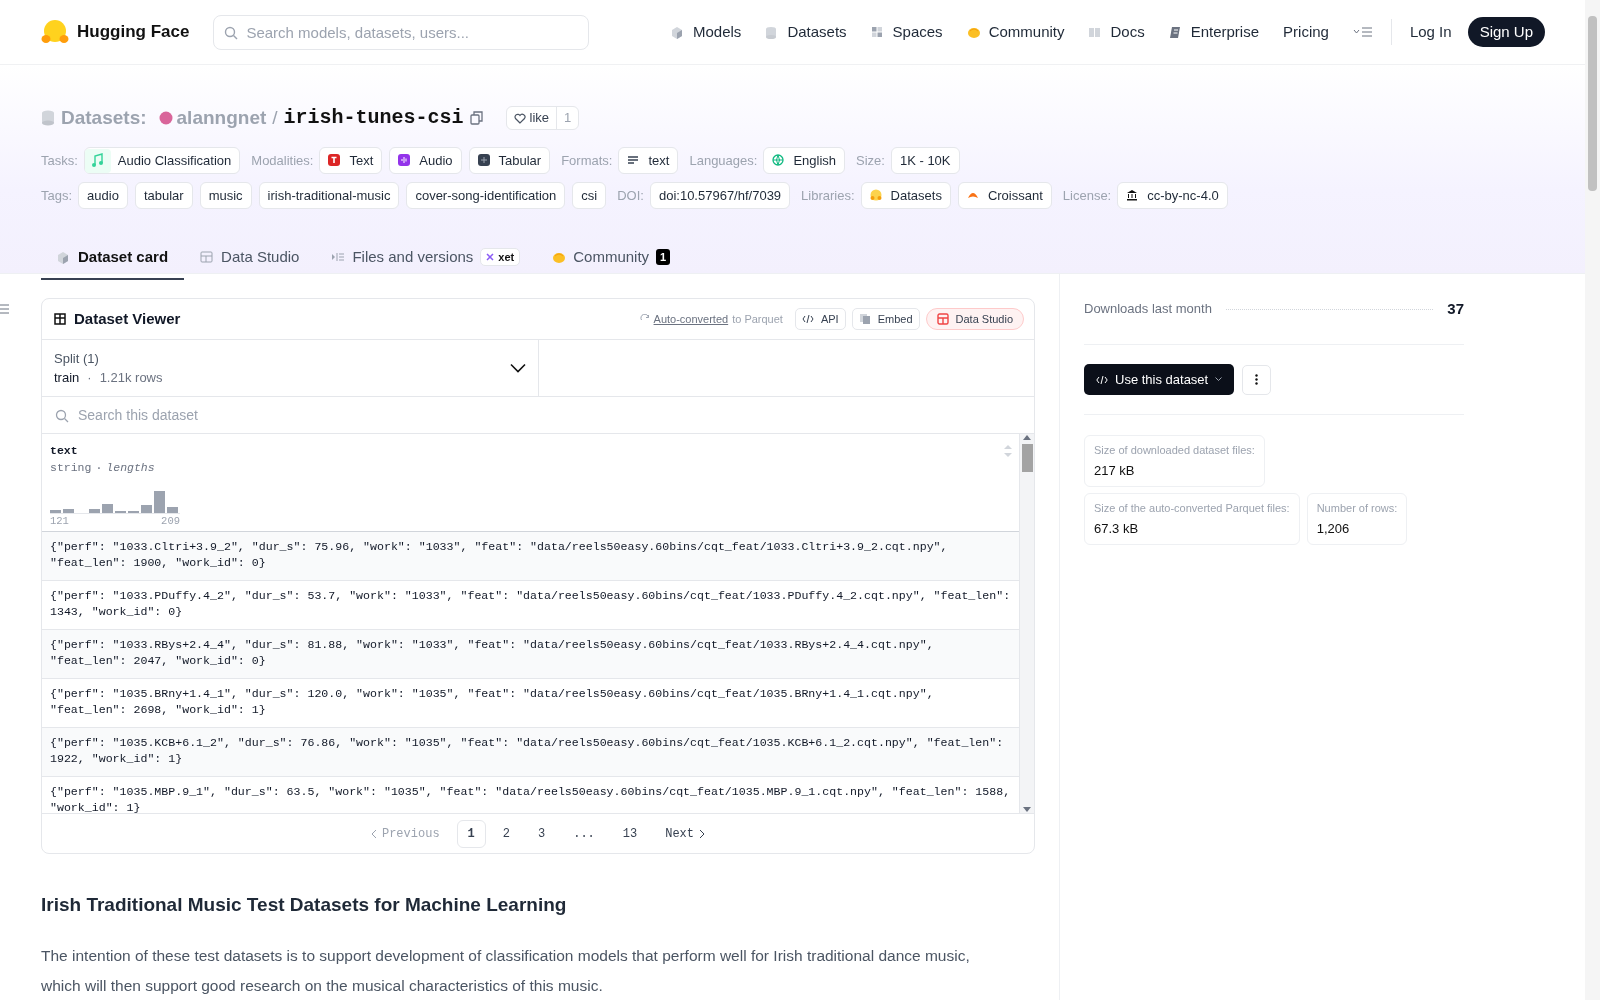 The image size is (1600, 1000). I want to click on badge-icon, so click(1175, 32).